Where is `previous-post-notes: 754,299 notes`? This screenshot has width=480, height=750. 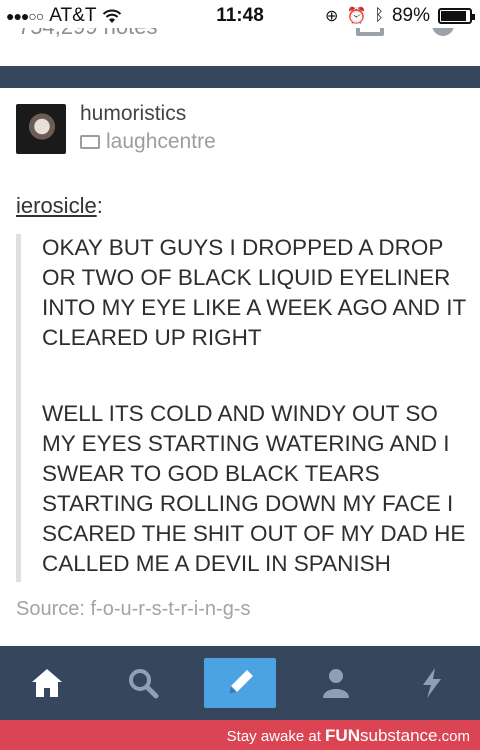 previous-post-notes: 754,299 notes is located at coordinates (87, 34).